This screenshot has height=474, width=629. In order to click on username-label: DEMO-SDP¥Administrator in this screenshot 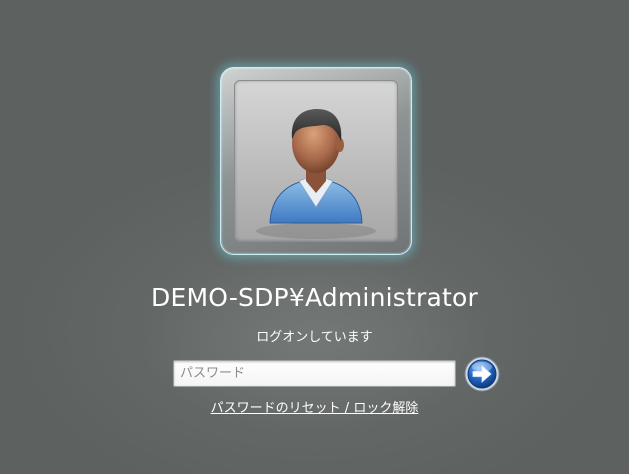, I will do `click(314, 297)`.